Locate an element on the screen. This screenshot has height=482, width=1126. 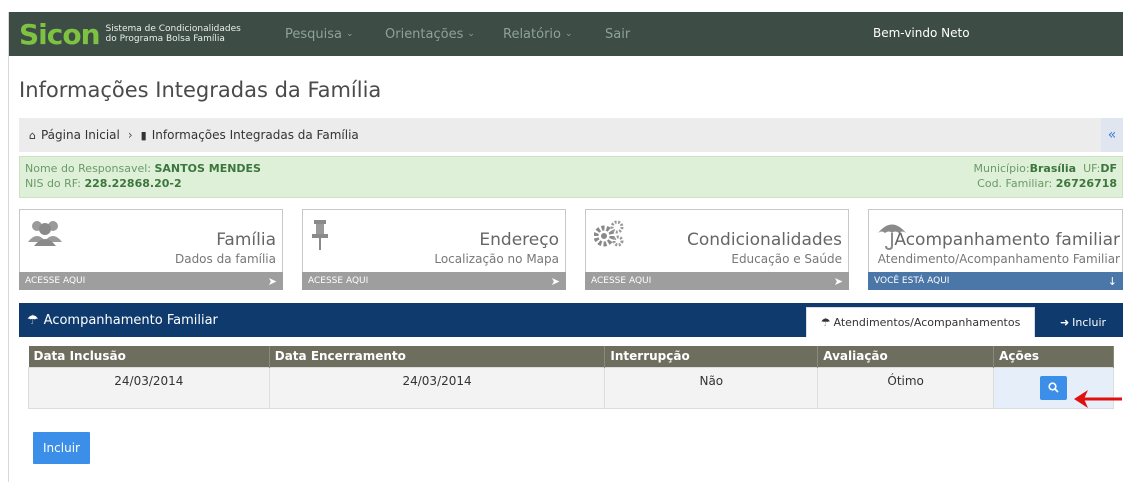
logo-mark: Sicon is located at coordinates (60, 34).